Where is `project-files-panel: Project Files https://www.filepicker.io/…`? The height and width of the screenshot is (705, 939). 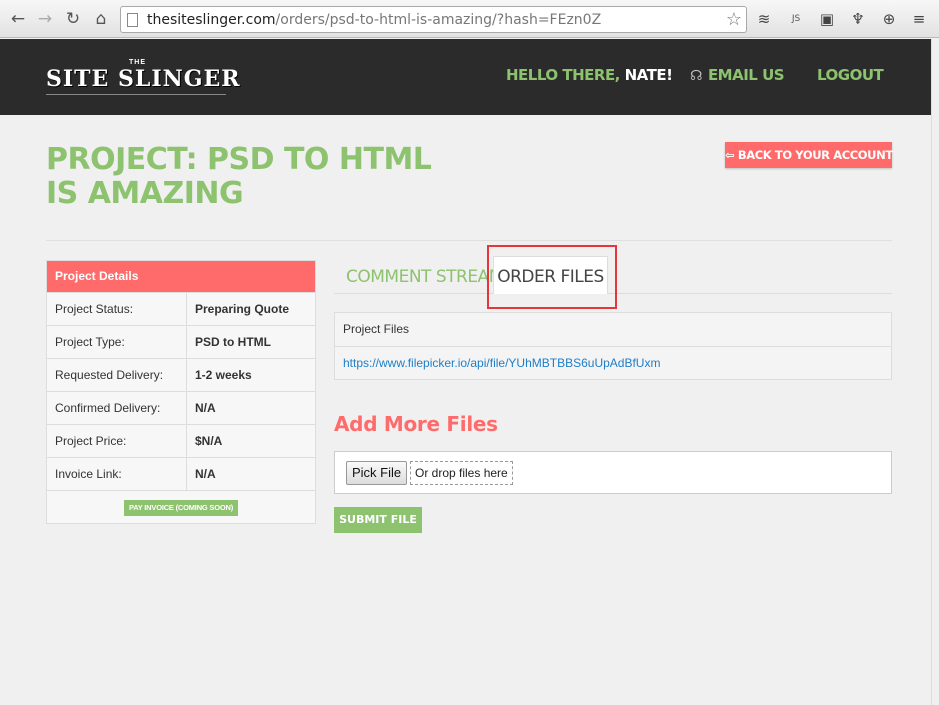 project-files-panel: Project Files https://www.filepicker.io/… is located at coordinates (613, 346).